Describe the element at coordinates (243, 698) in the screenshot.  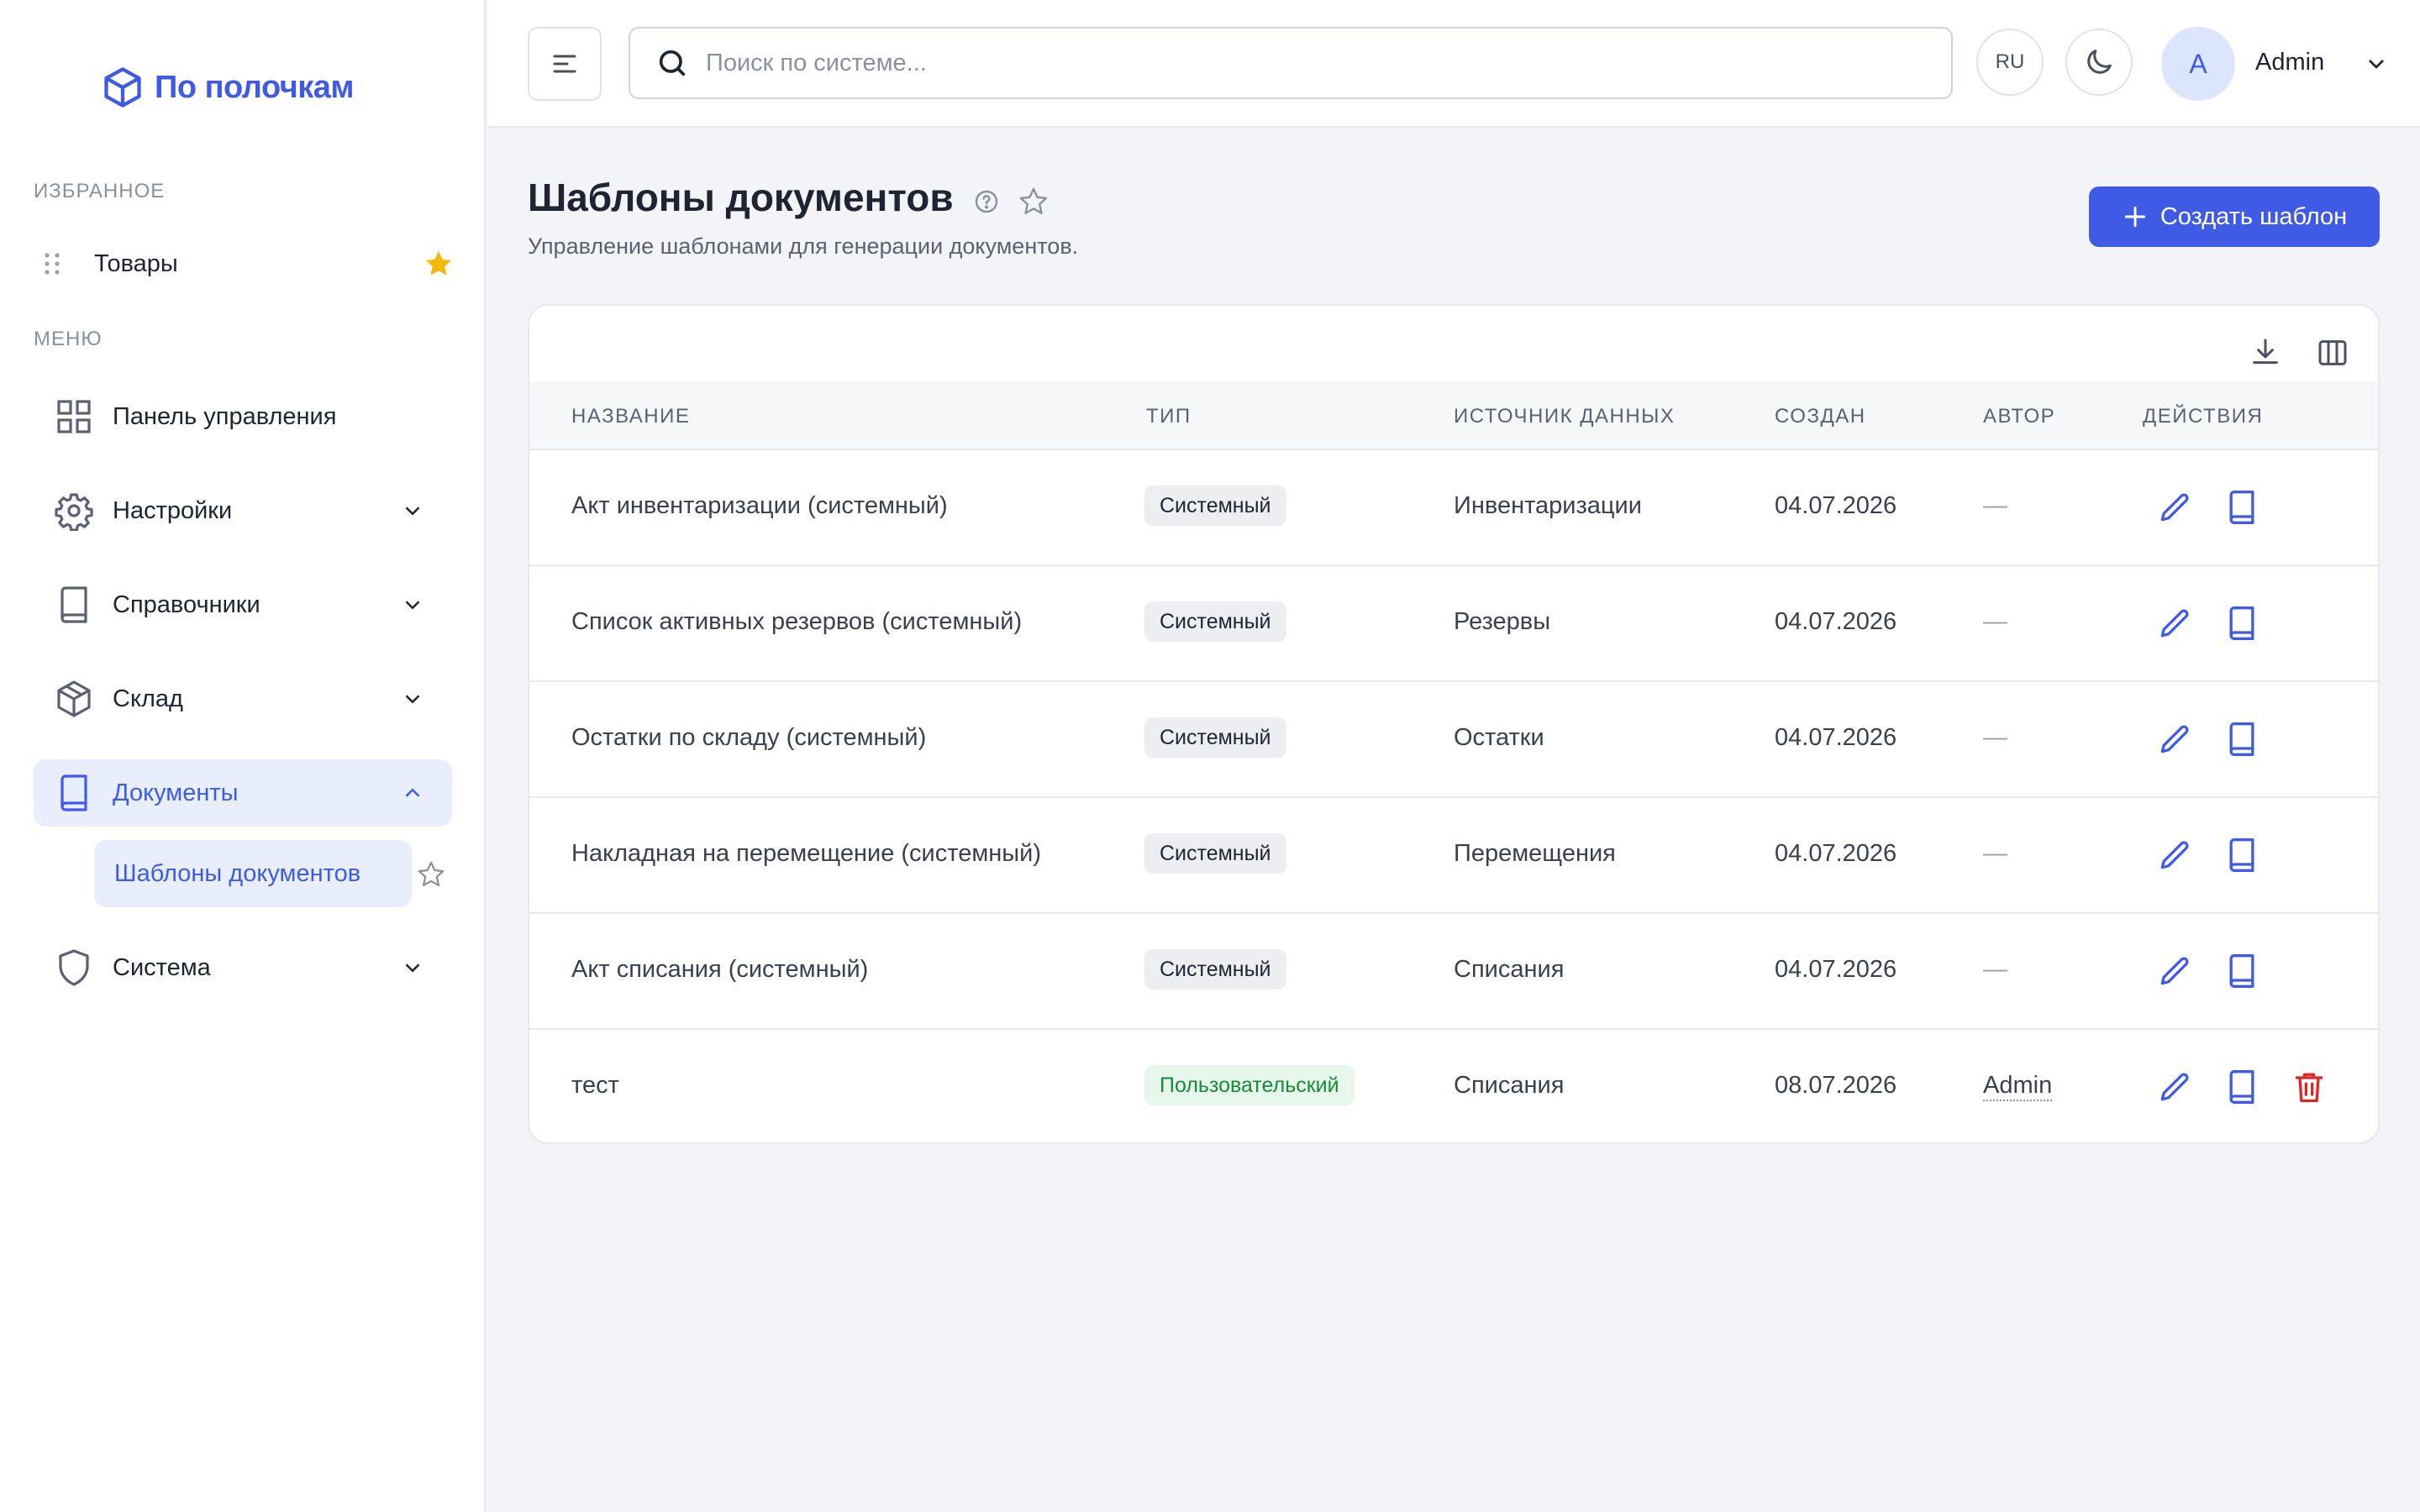
I see `sidebar-item-warehouse: Склад` at that location.